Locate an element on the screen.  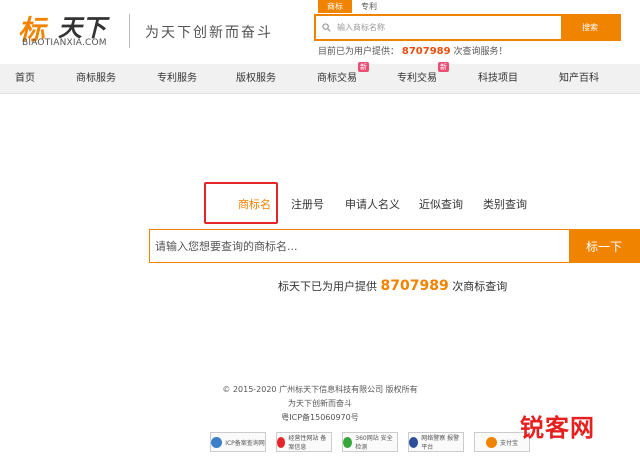
nav-item-label: 首页 is located at coordinates (25, 78).